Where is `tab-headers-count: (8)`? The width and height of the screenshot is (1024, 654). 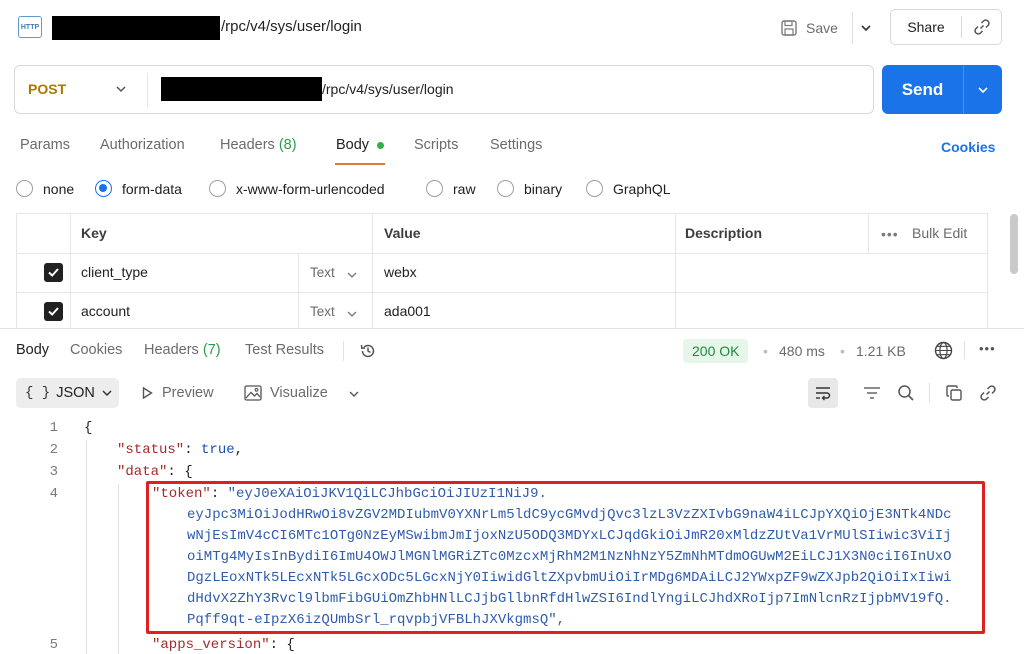 tab-headers-count: (8) is located at coordinates (287, 145).